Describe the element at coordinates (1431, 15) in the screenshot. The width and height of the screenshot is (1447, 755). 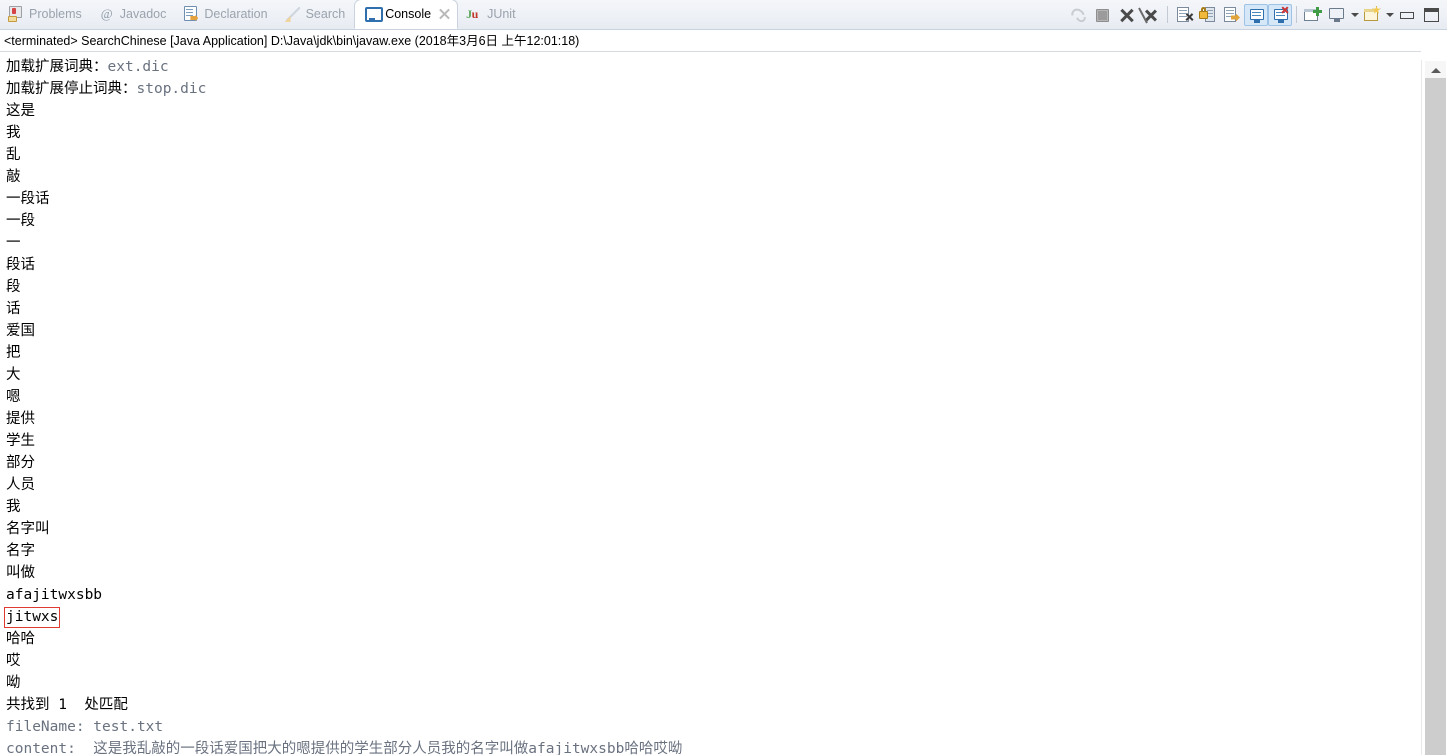
I see `maximize-icon` at that location.